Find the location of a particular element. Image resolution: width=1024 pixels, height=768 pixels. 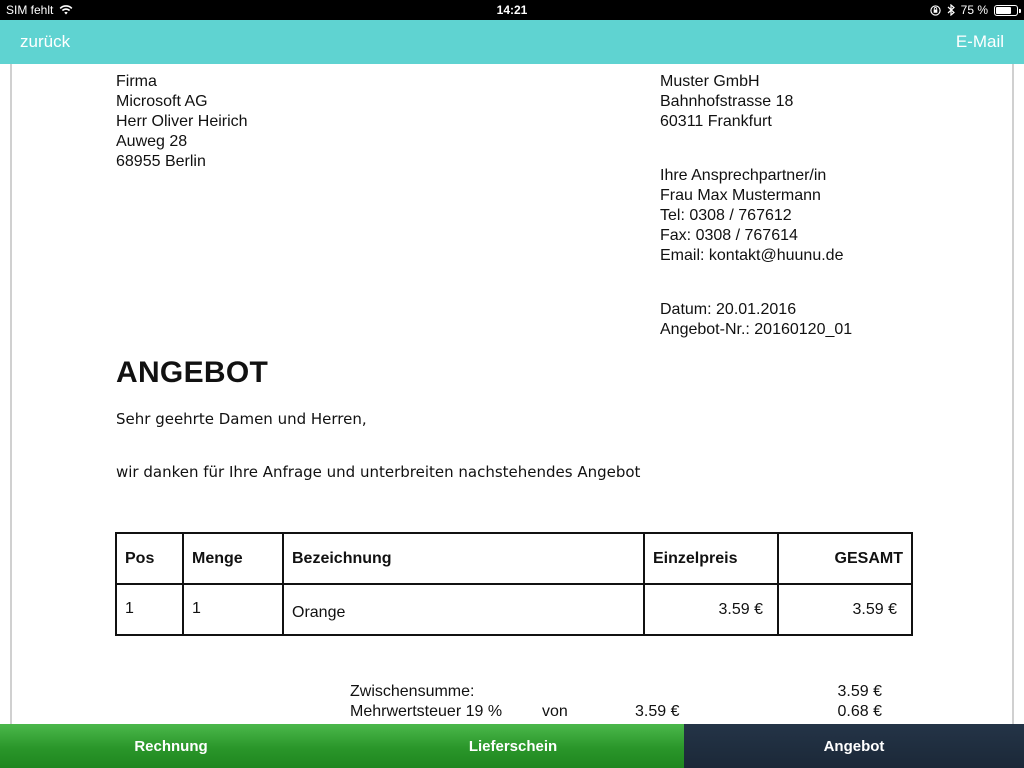

email-button: E-Mail is located at coordinates (980, 42).